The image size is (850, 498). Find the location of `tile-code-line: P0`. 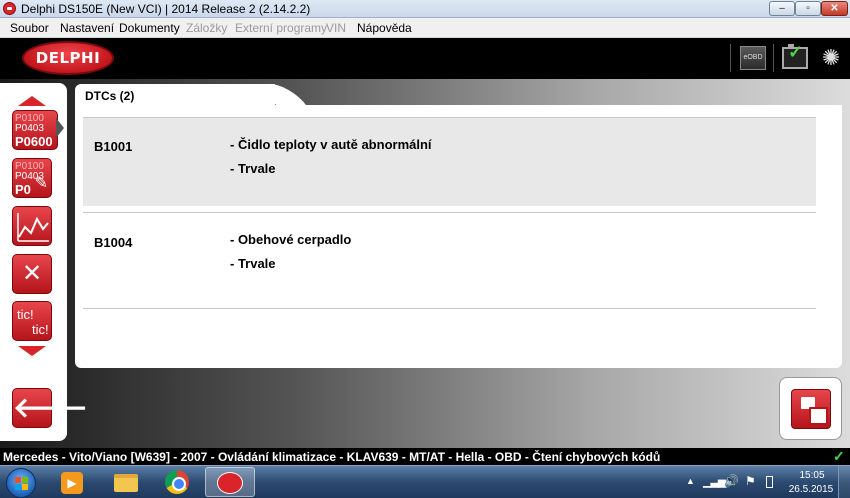

tile-code-line: P0 is located at coordinates (23, 189).